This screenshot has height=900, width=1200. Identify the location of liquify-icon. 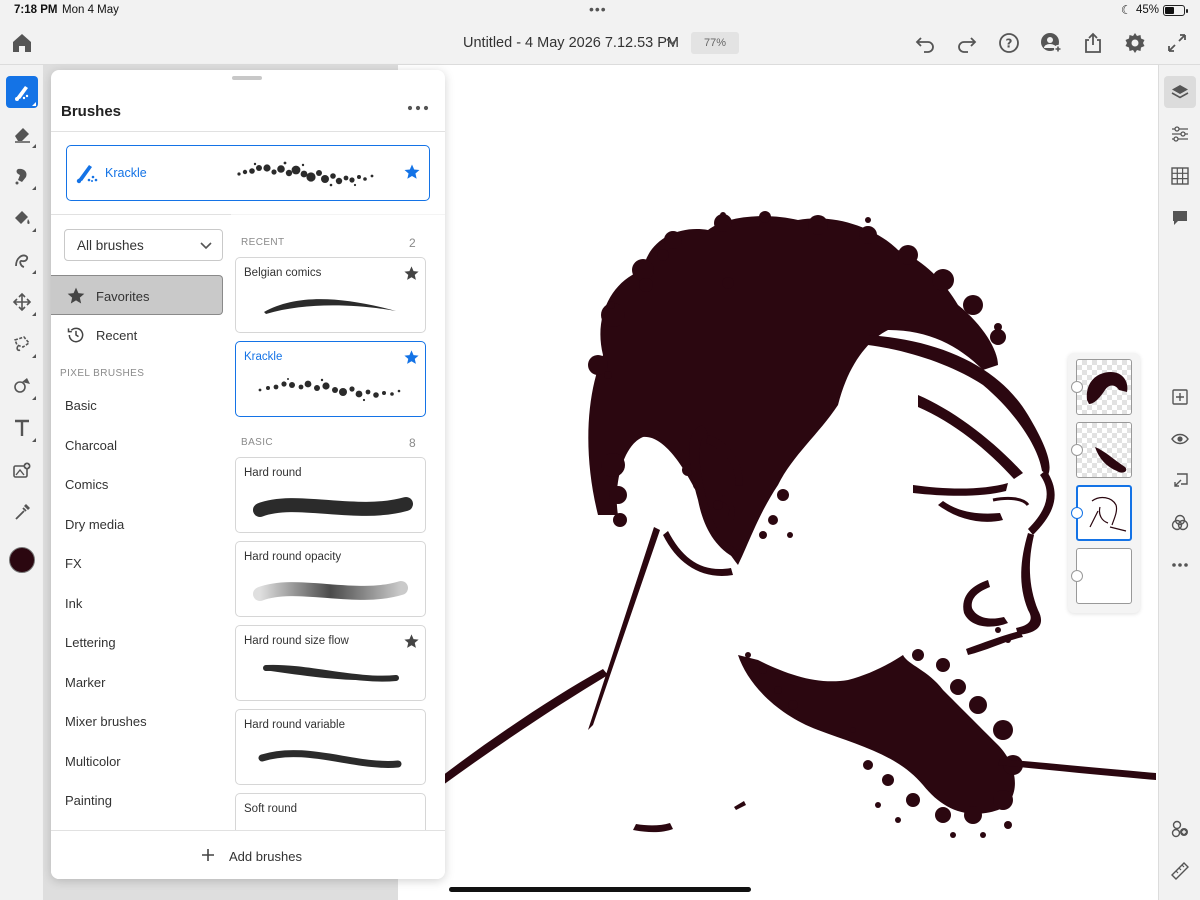
(22, 261).